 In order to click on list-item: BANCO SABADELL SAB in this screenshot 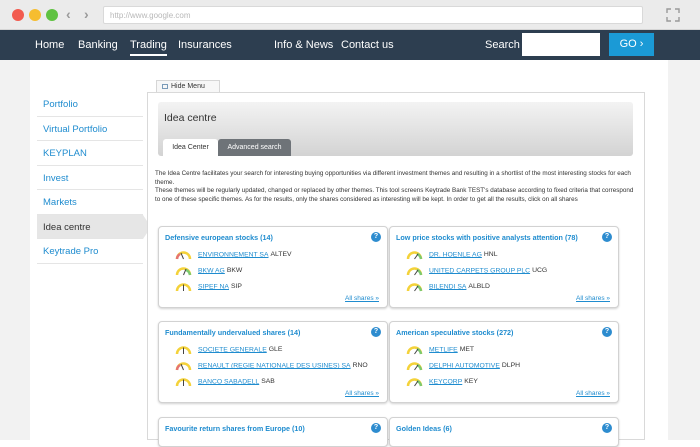, I will do `click(225, 382)`.